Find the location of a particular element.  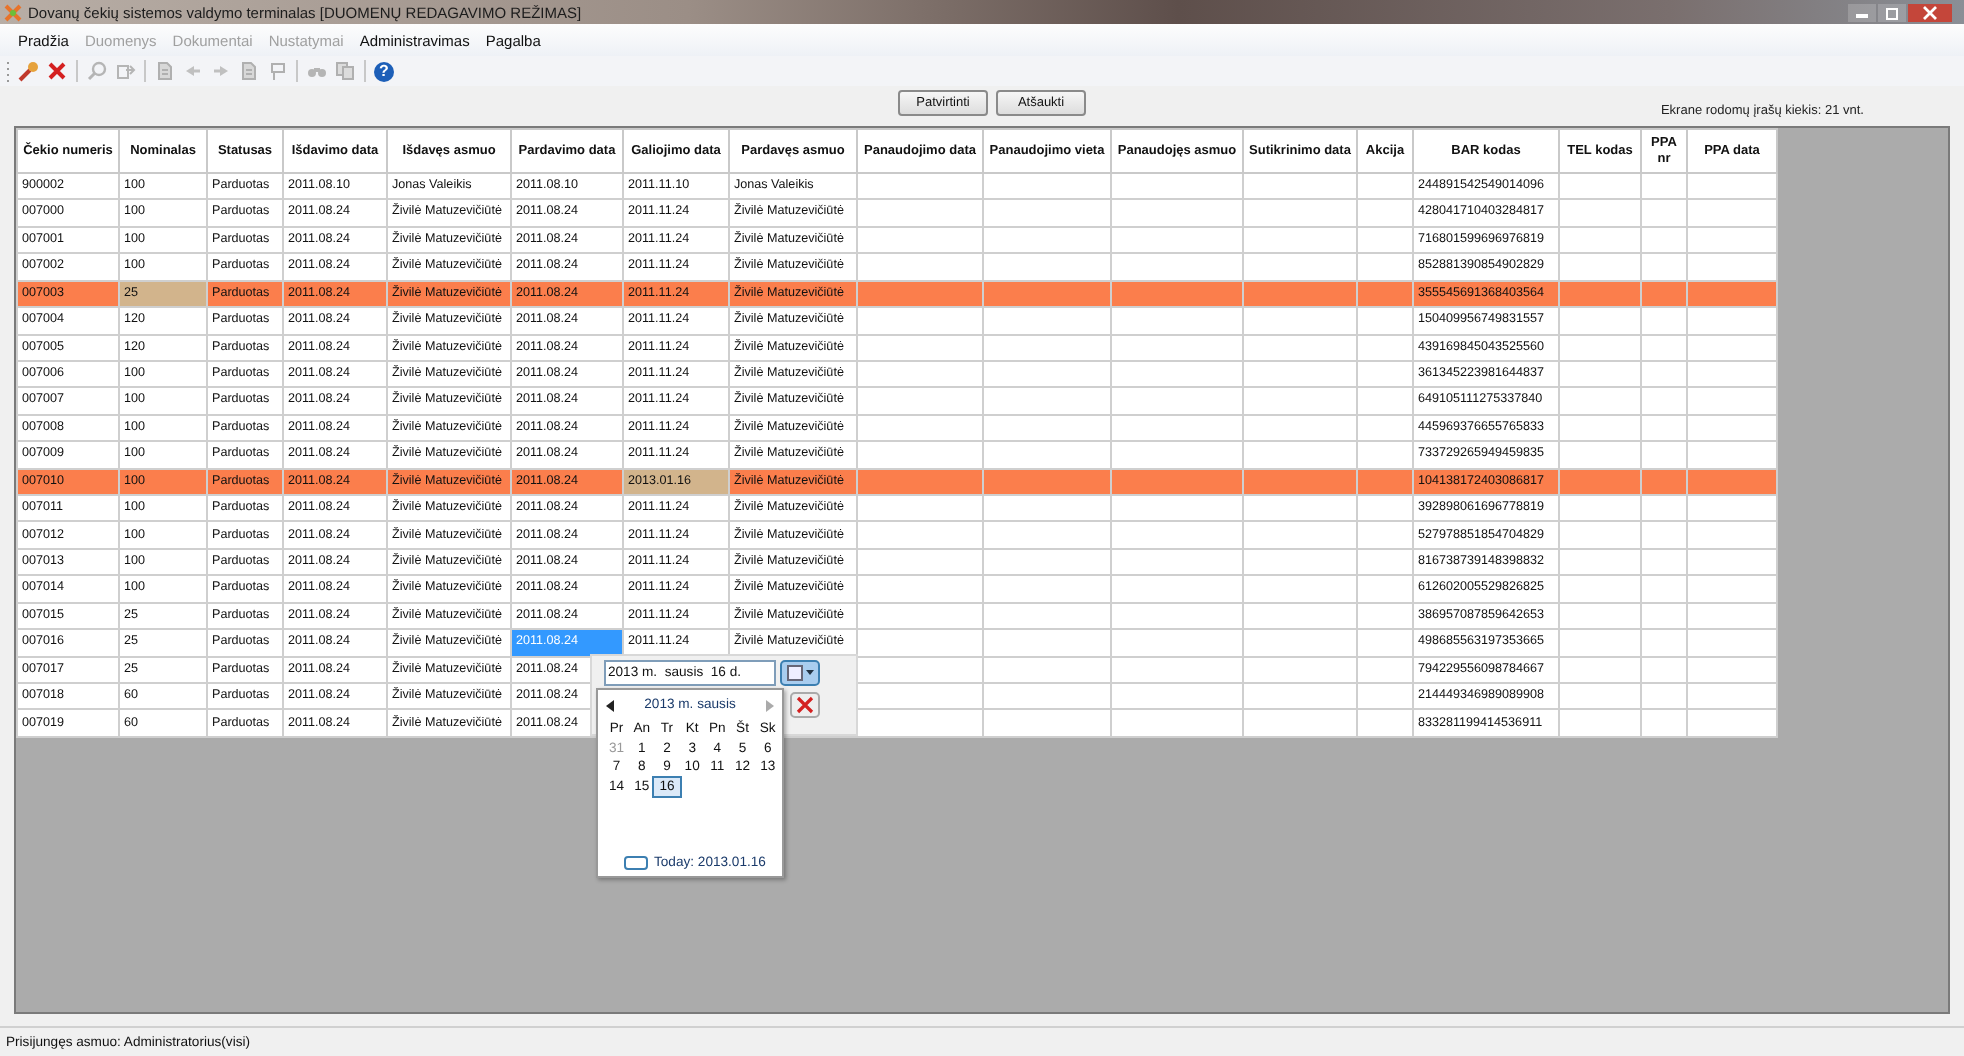

cancel-icon is located at coordinates (805, 705).